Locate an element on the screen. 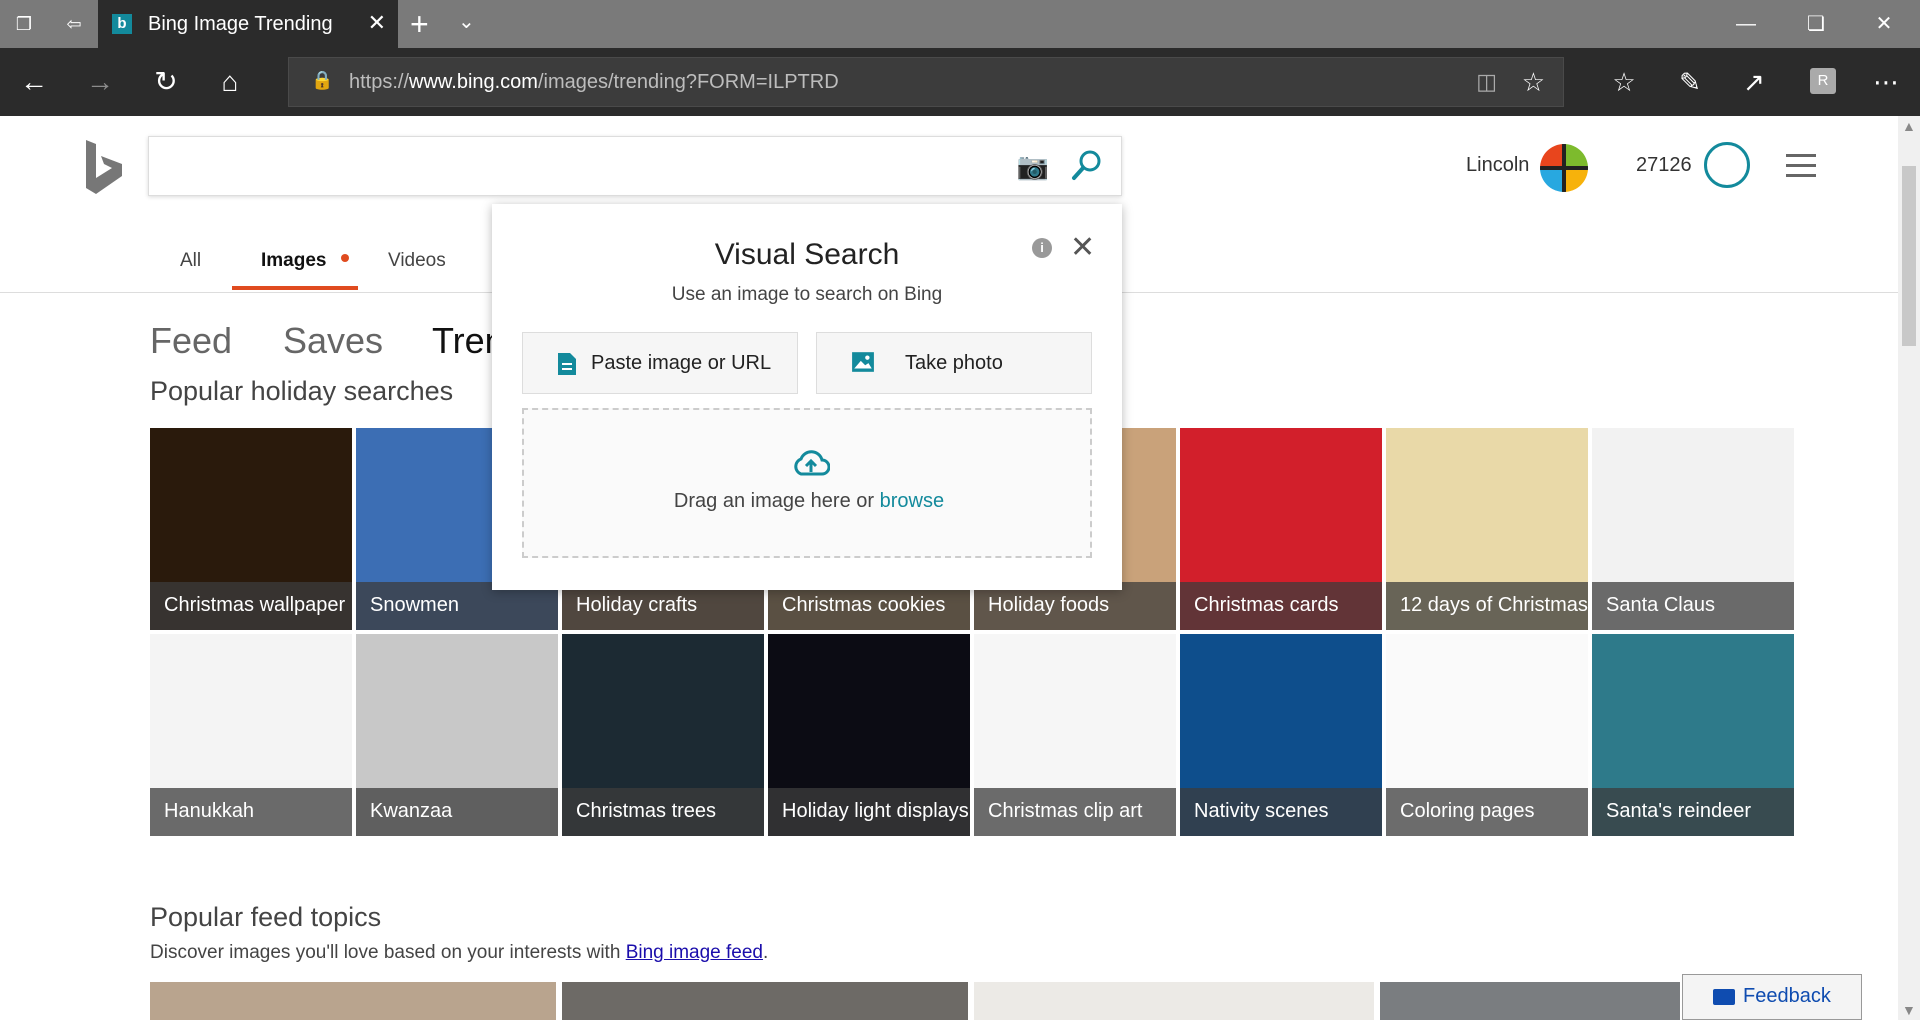  scope-active-underline is located at coordinates (295, 288).